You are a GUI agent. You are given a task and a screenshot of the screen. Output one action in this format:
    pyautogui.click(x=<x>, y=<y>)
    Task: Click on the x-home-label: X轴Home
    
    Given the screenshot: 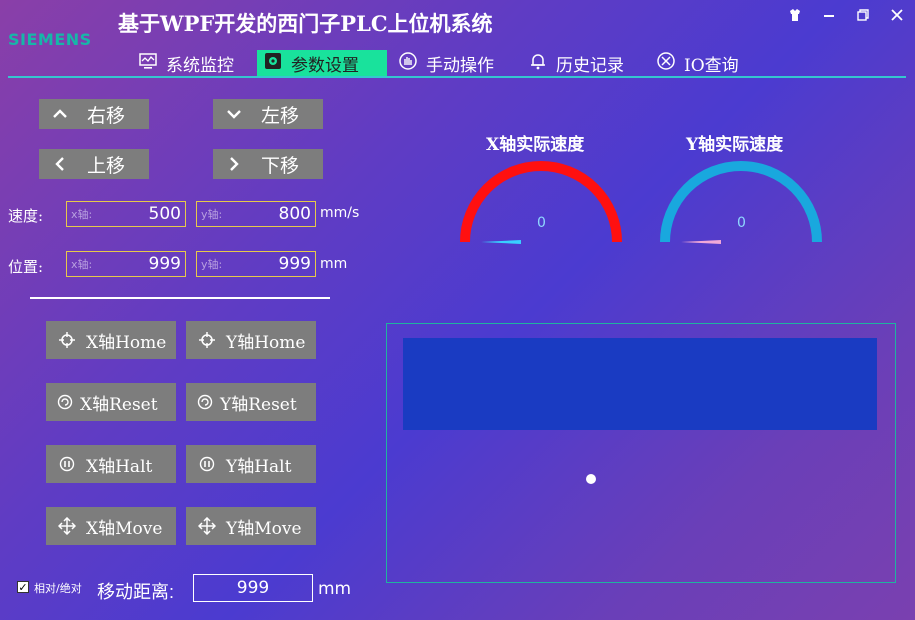 What is the action you would take?
    pyautogui.click(x=126, y=342)
    